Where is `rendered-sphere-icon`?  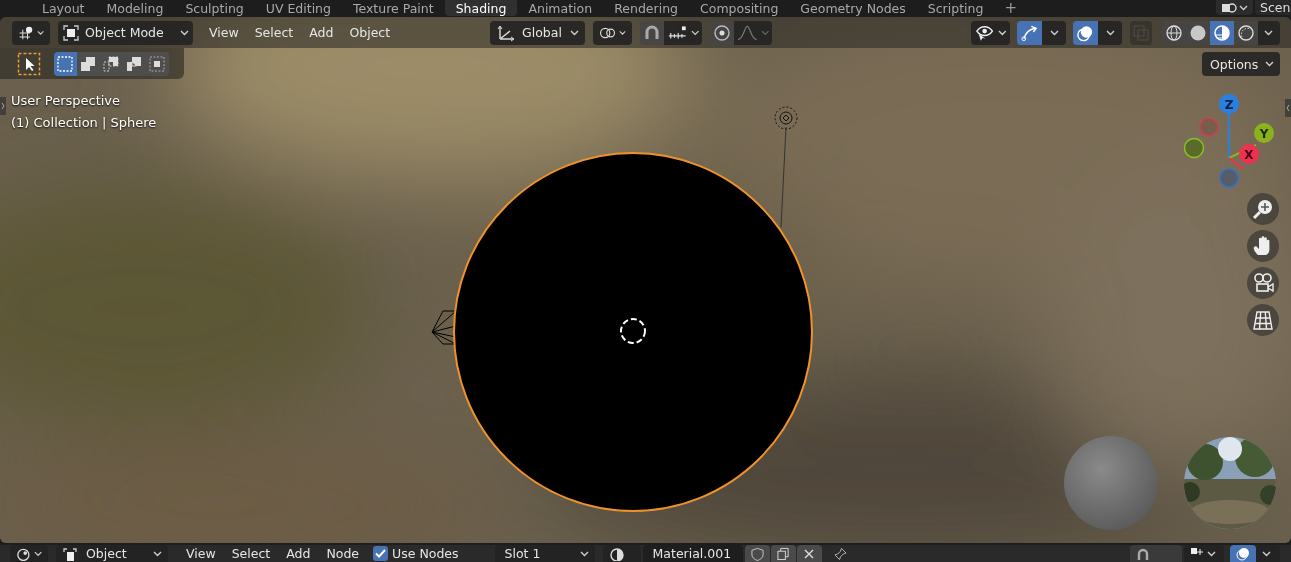 rendered-sphere-icon is located at coordinates (1246, 32).